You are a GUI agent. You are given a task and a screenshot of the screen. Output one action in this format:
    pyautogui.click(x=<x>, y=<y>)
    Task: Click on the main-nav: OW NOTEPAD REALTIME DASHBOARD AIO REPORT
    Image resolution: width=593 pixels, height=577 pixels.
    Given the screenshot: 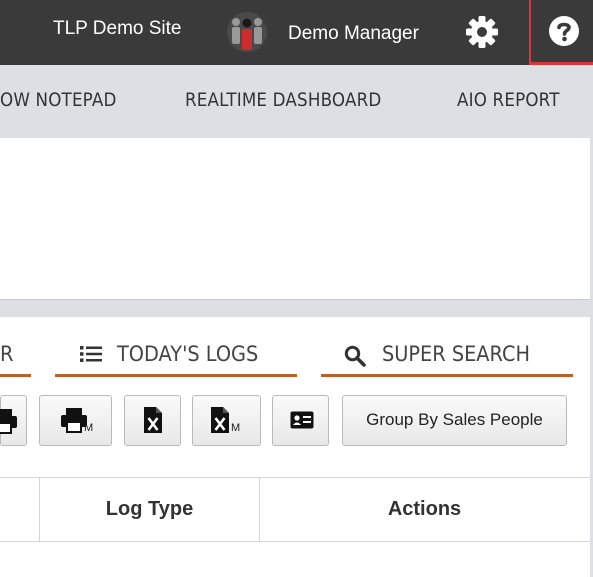 What is the action you would take?
    pyautogui.click(x=296, y=101)
    